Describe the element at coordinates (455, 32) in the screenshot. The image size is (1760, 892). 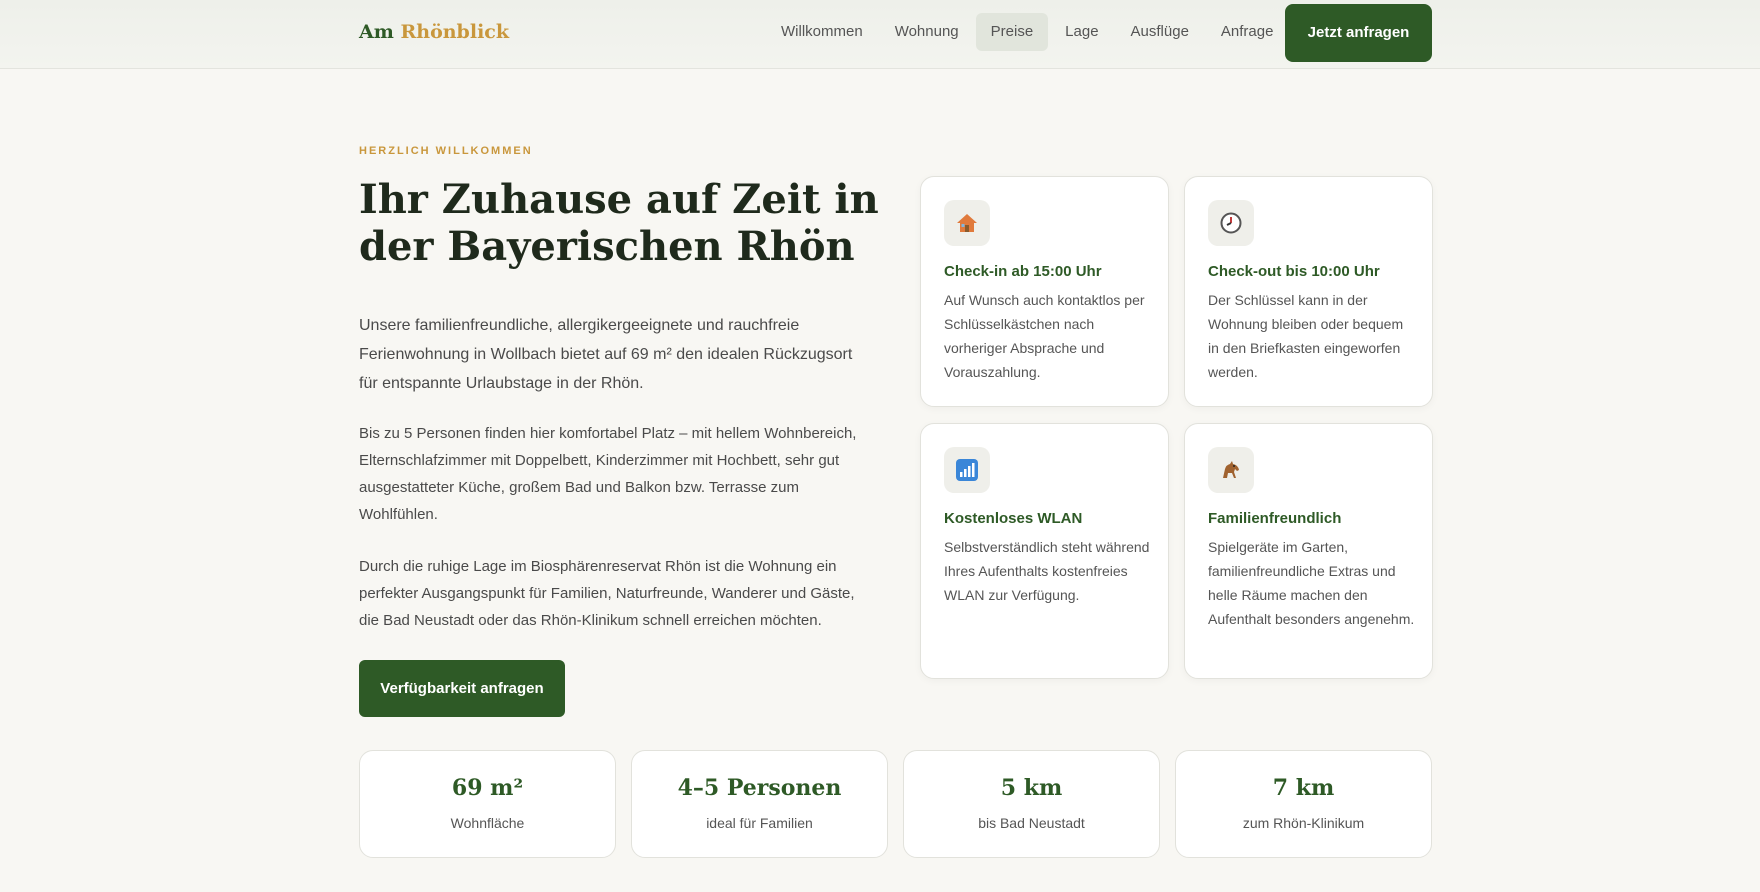
I see `logo-text-rhoenblick: Rhönblick` at that location.